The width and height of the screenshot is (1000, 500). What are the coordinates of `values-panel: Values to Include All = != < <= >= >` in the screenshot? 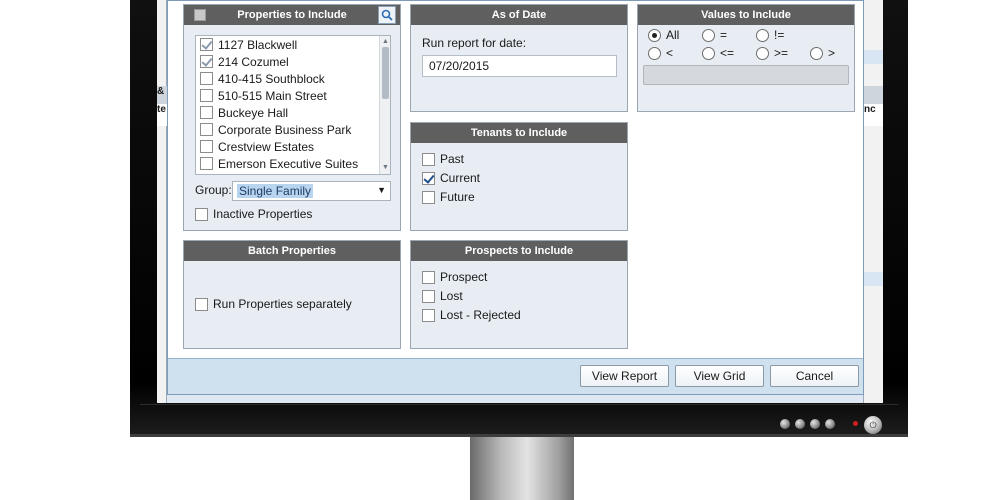 It's located at (746, 58).